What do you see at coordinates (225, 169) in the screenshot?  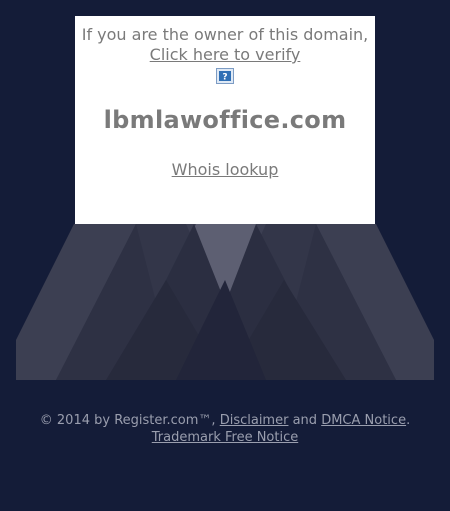 I see `whois-lookup-link: Whois lookup` at bounding box center [225, 169].